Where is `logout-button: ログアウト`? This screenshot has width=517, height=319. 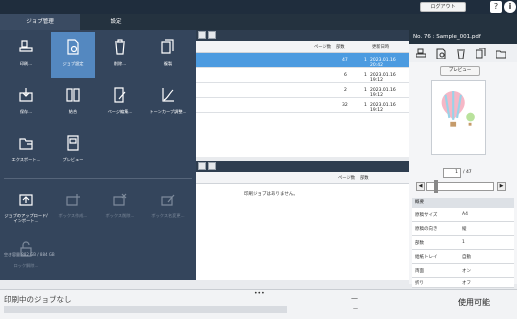
logout-button: ログアウト is located at coordinates (443, 7).